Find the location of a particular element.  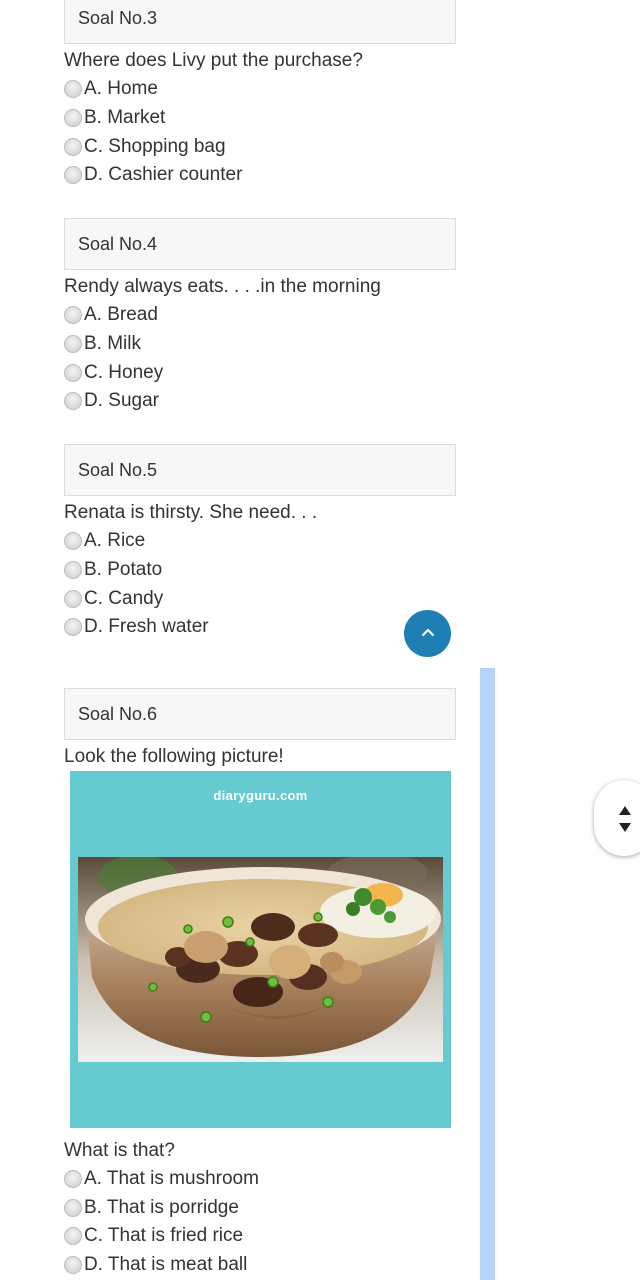

question-3-option-b: B. Market is located at coordinates (114, 118).